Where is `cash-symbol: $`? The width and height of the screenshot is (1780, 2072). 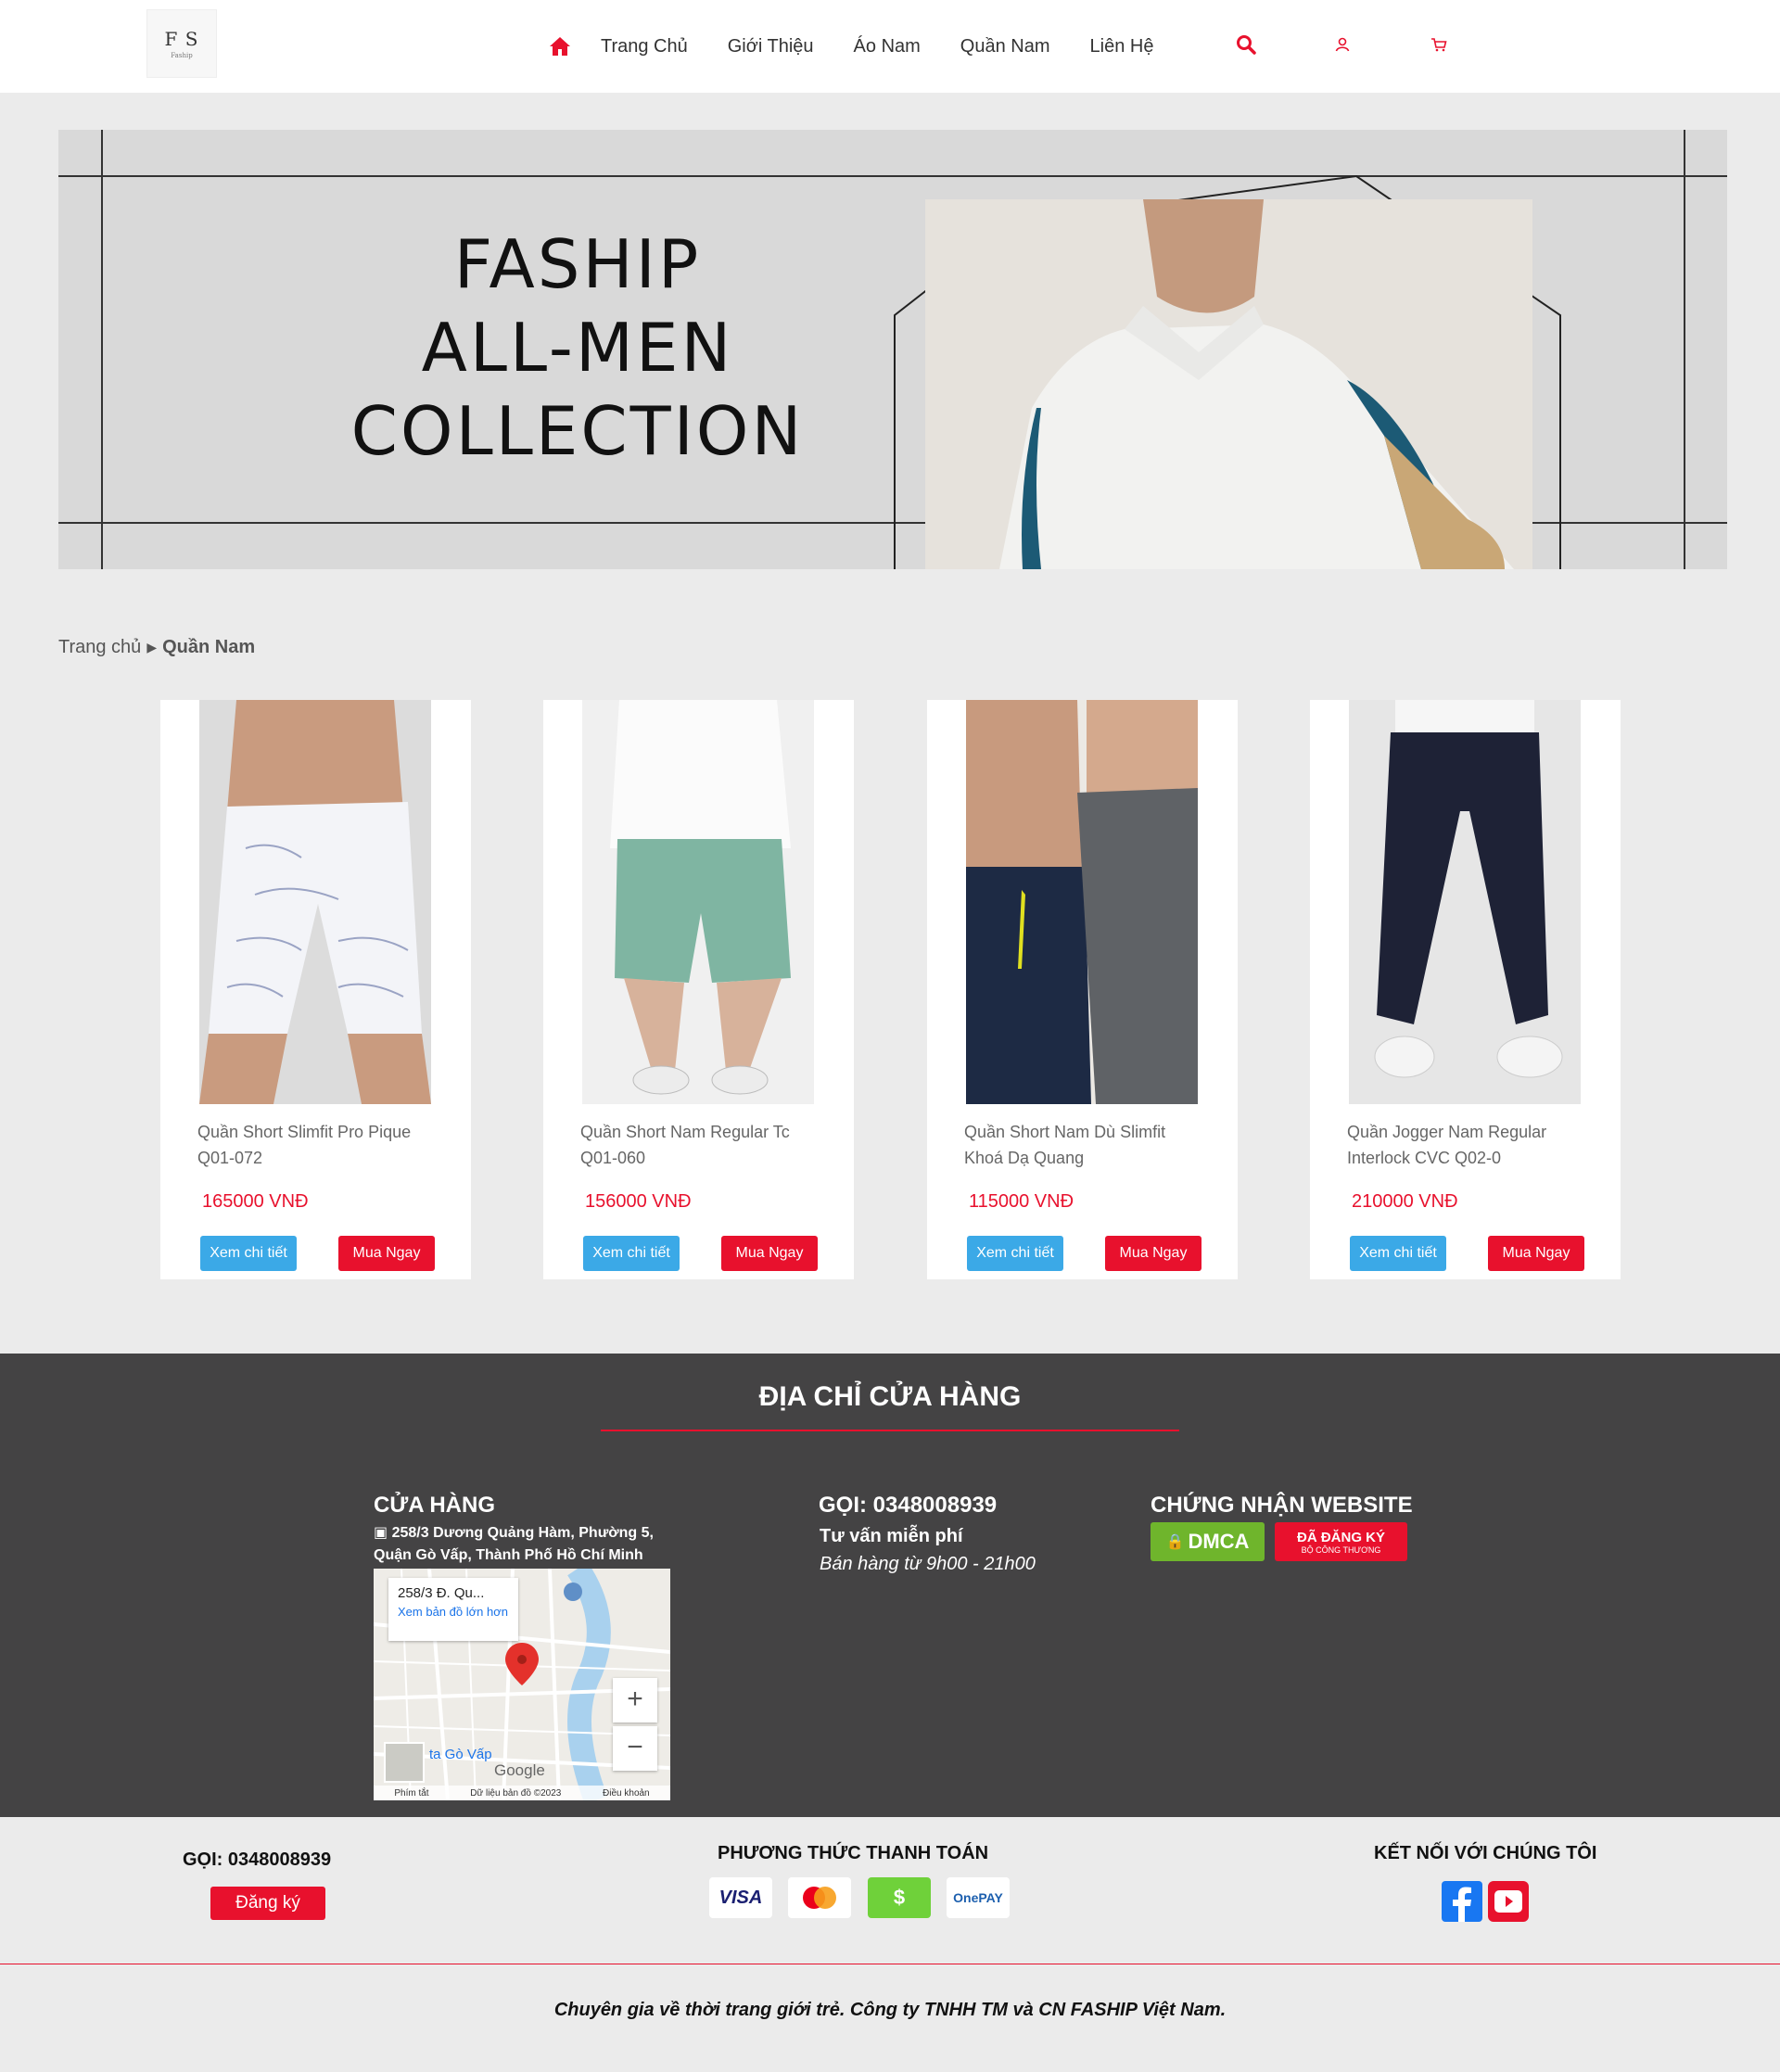 cash-symbol: $ is located at coordinates (899, 1898).